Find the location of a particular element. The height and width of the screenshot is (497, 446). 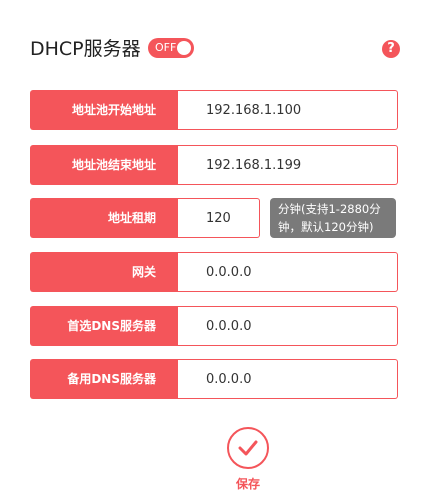

gateway-input is located at coordinates (288, 272).